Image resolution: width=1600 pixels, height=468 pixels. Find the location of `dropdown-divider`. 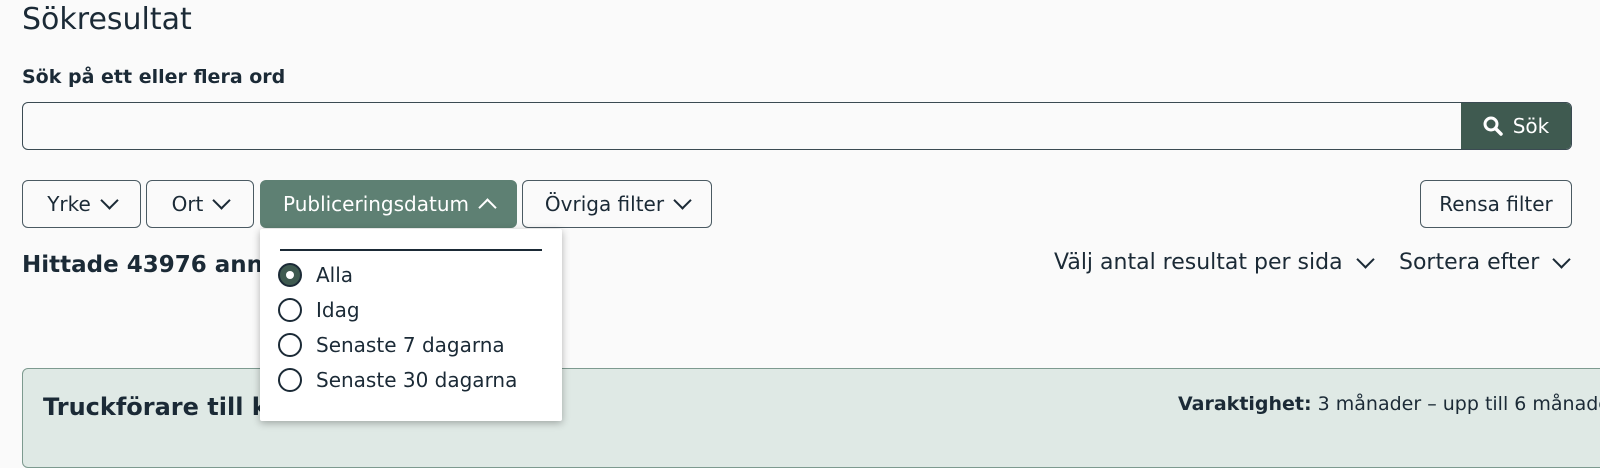

dropdown-divider is located at coordinates (411, 250).